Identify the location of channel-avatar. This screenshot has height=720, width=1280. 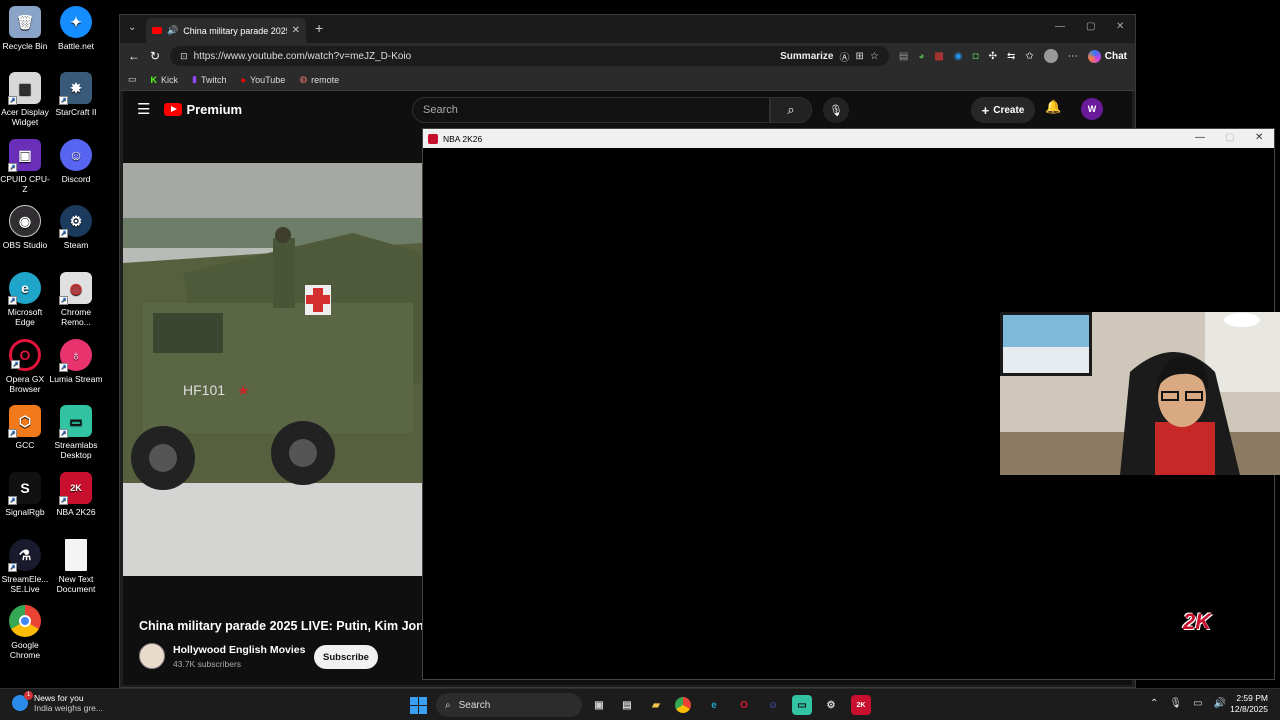
(152, 656).